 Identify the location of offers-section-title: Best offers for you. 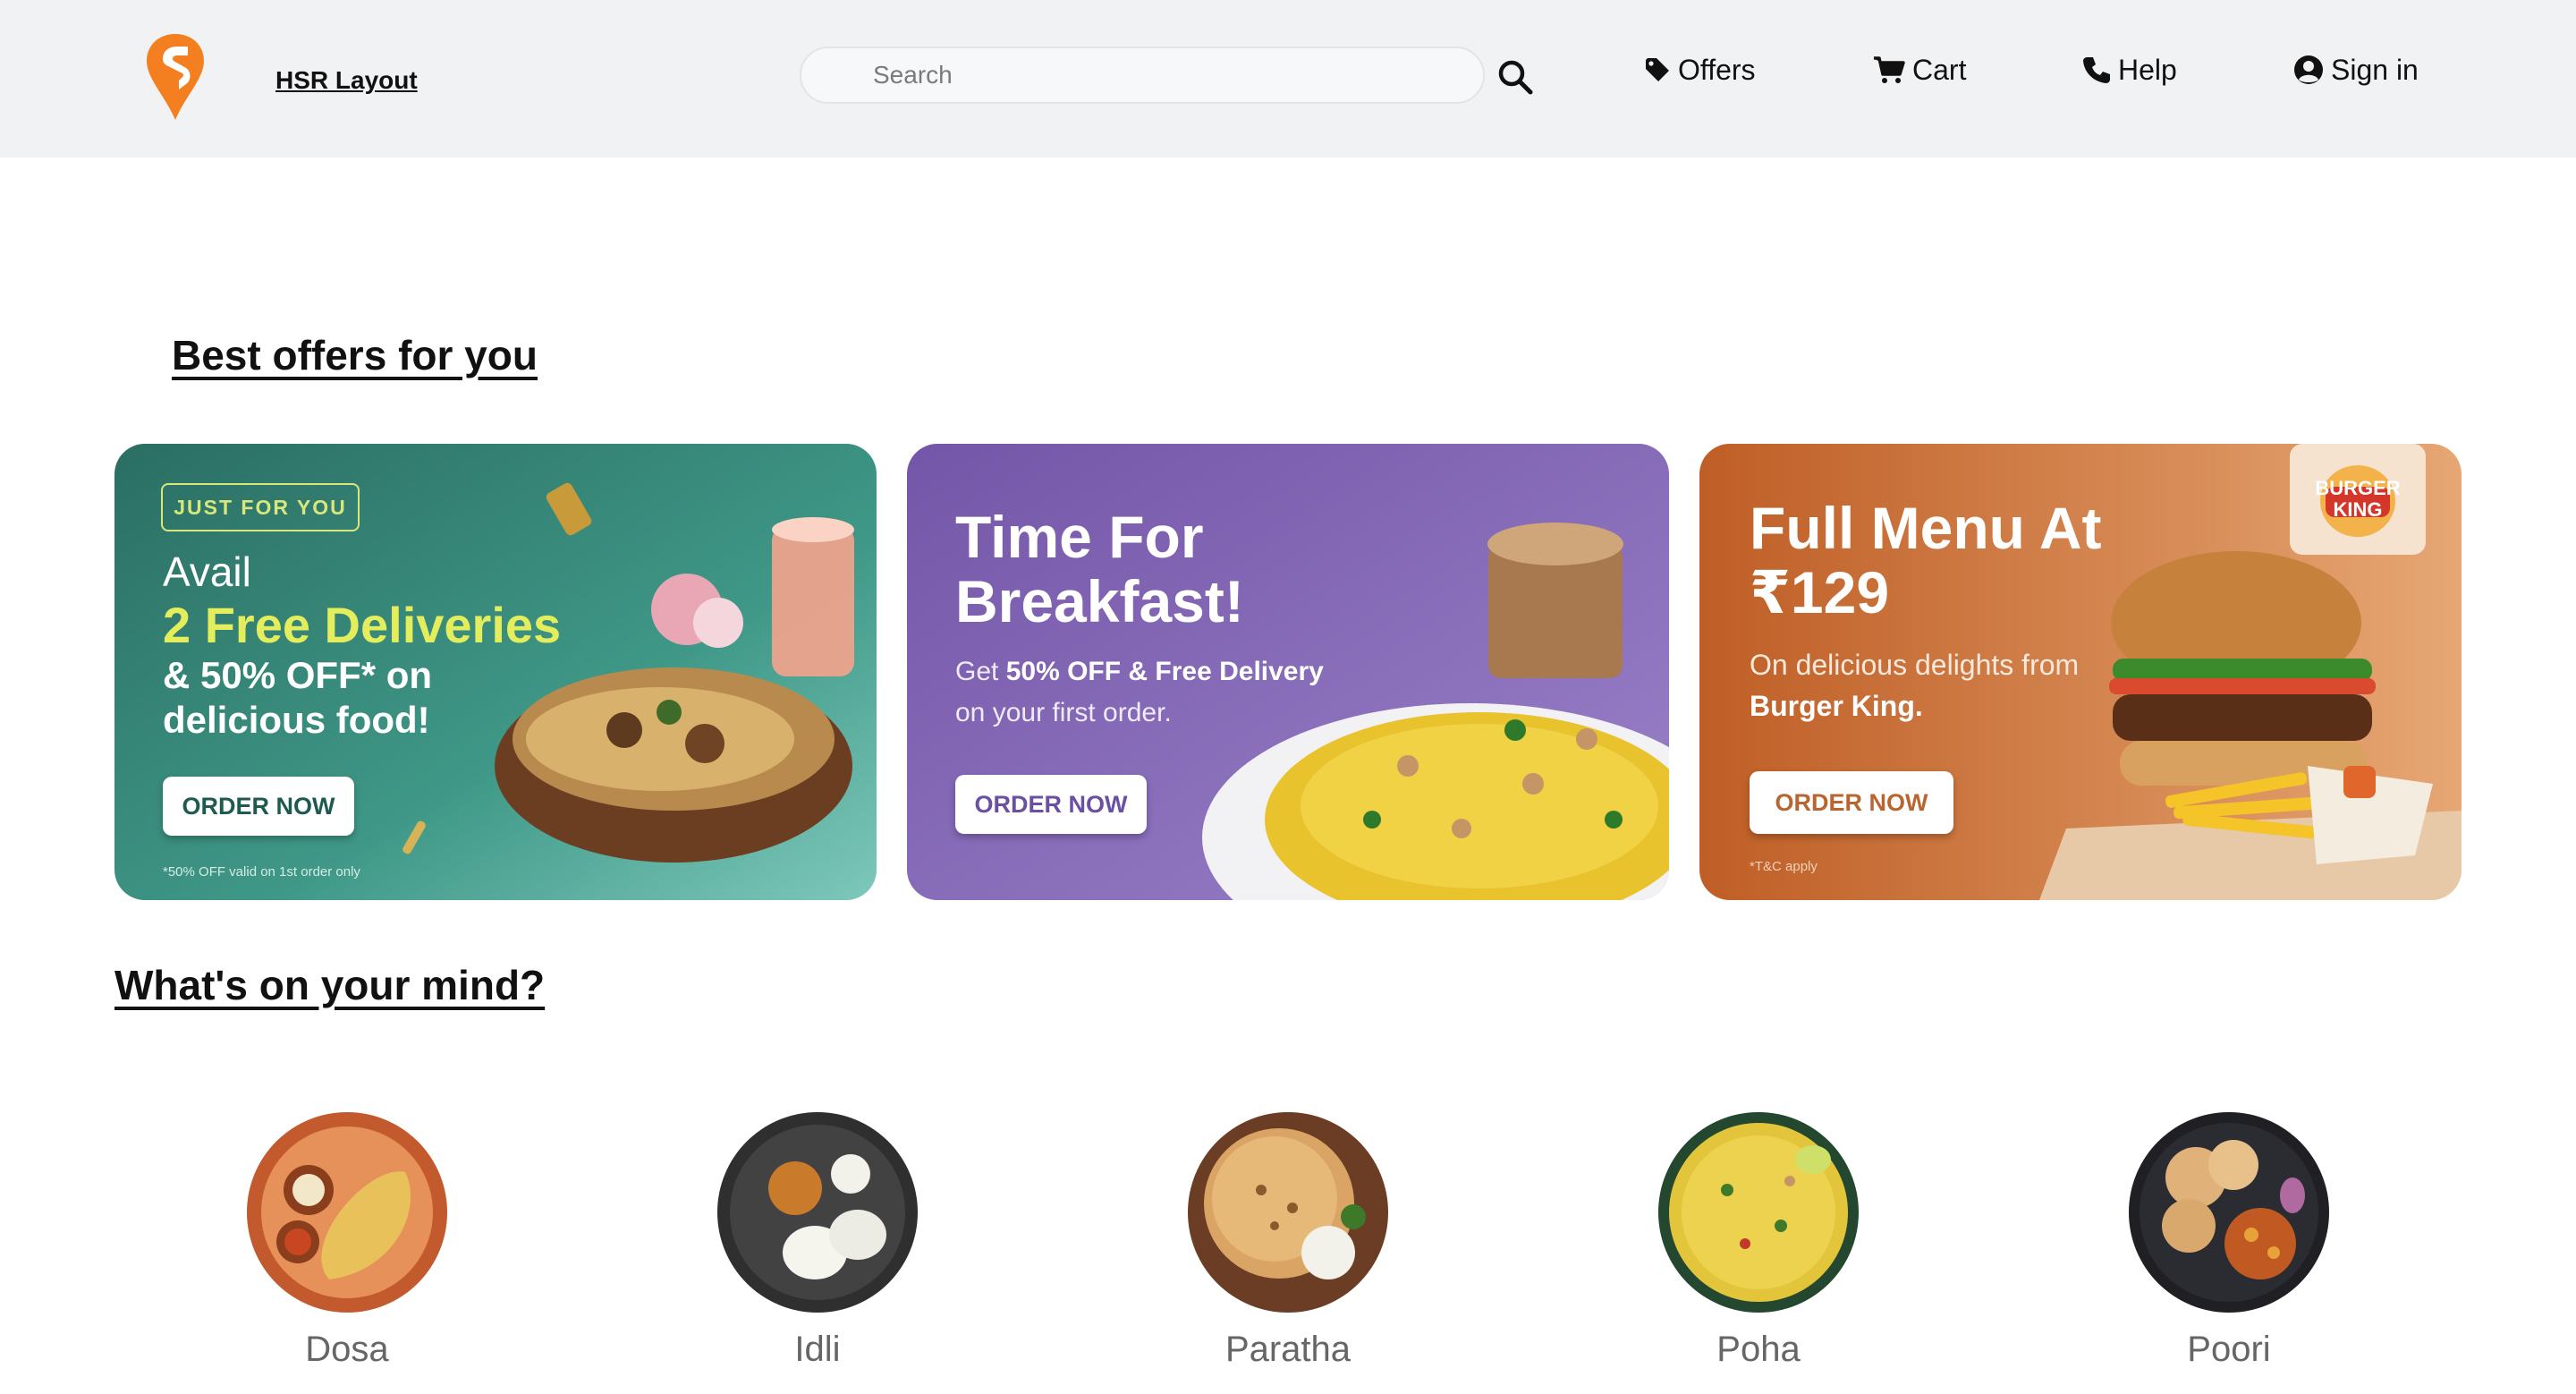
(355, 355).